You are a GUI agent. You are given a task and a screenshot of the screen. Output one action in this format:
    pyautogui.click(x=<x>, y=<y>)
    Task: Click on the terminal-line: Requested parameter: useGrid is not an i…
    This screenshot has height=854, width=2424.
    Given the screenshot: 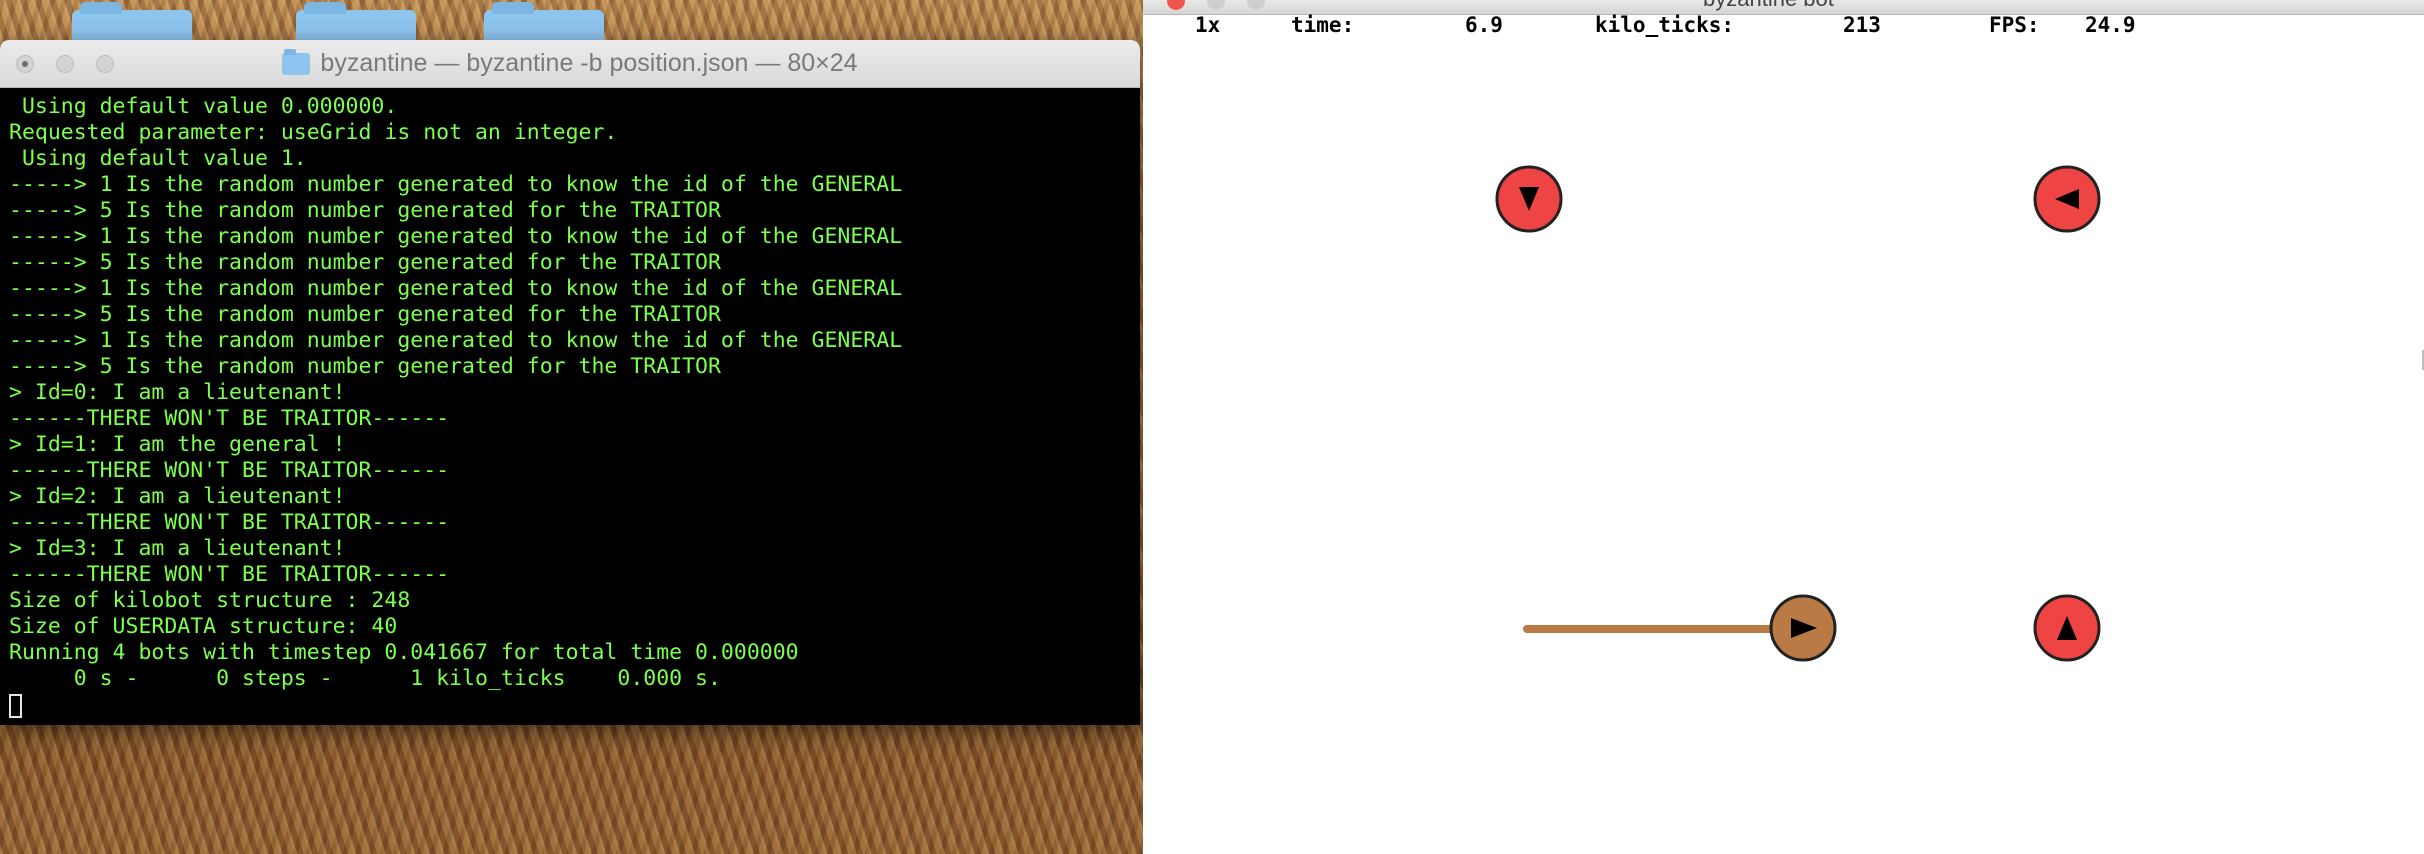 What is the action you would take?
    pyautogui.click(x=313, y=132)
    